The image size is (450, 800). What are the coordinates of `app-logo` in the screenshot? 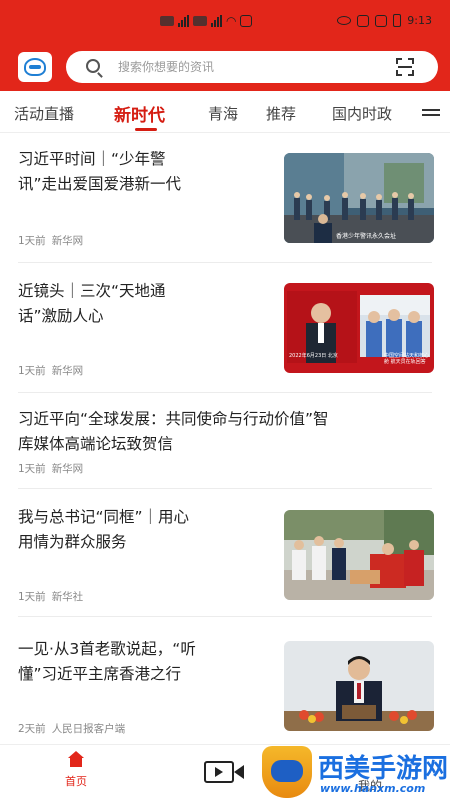 It's located at (35, 67).